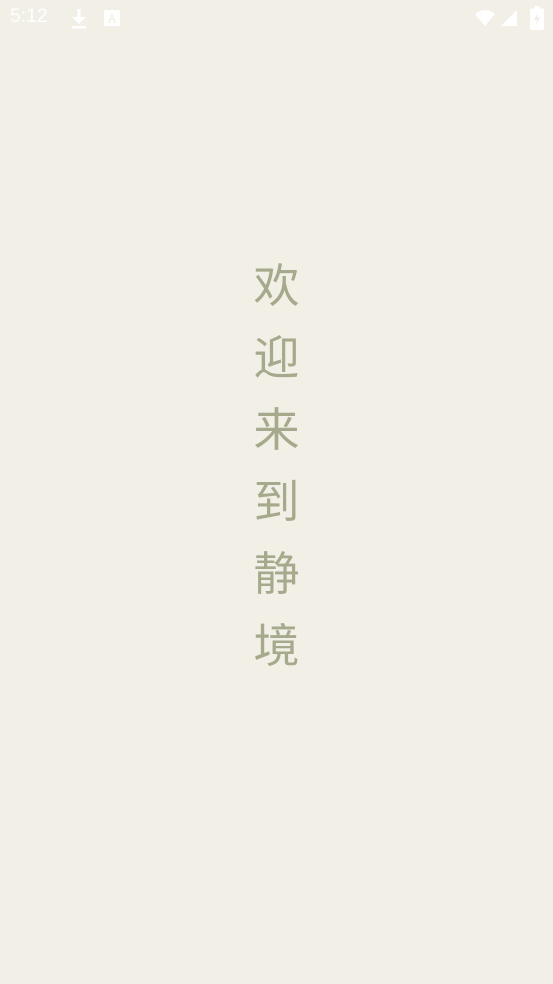 The image size is (553, 984). I want to click on status-time: 5:12, so click(29, 16).